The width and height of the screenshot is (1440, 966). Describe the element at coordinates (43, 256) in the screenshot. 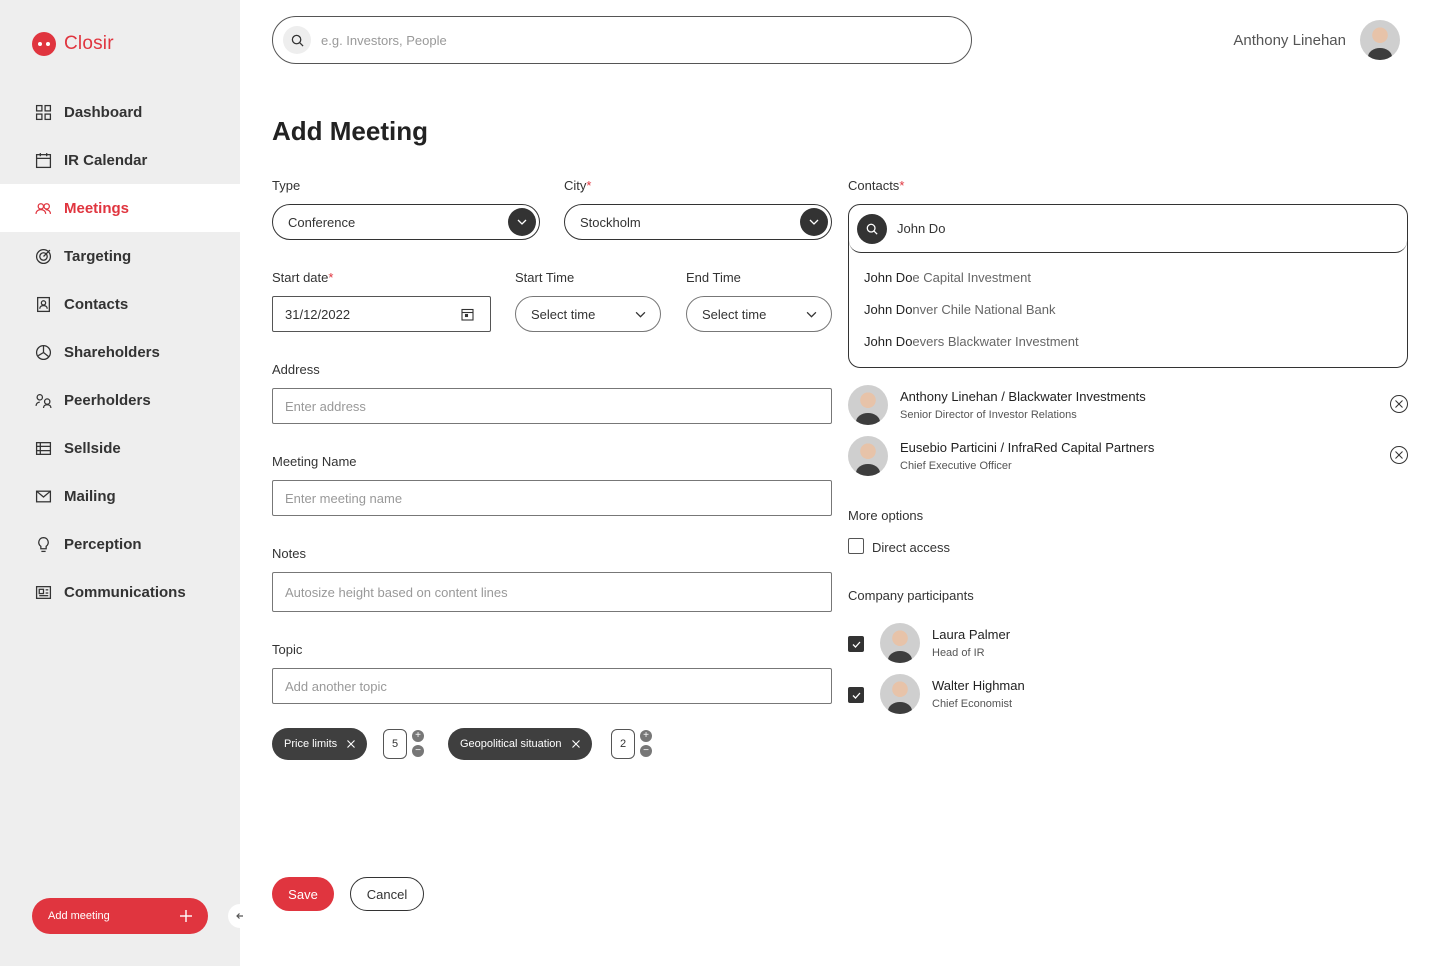

I see `target-icon` at that location.